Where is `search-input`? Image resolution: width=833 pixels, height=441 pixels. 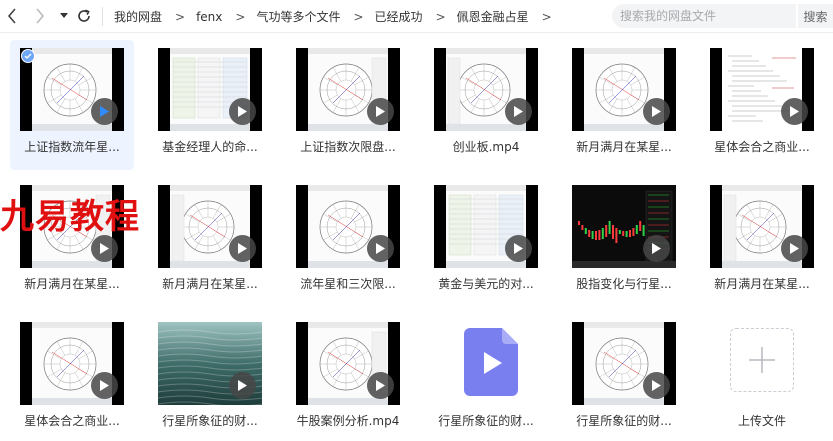 search-input is located at coordinates (705, 16).